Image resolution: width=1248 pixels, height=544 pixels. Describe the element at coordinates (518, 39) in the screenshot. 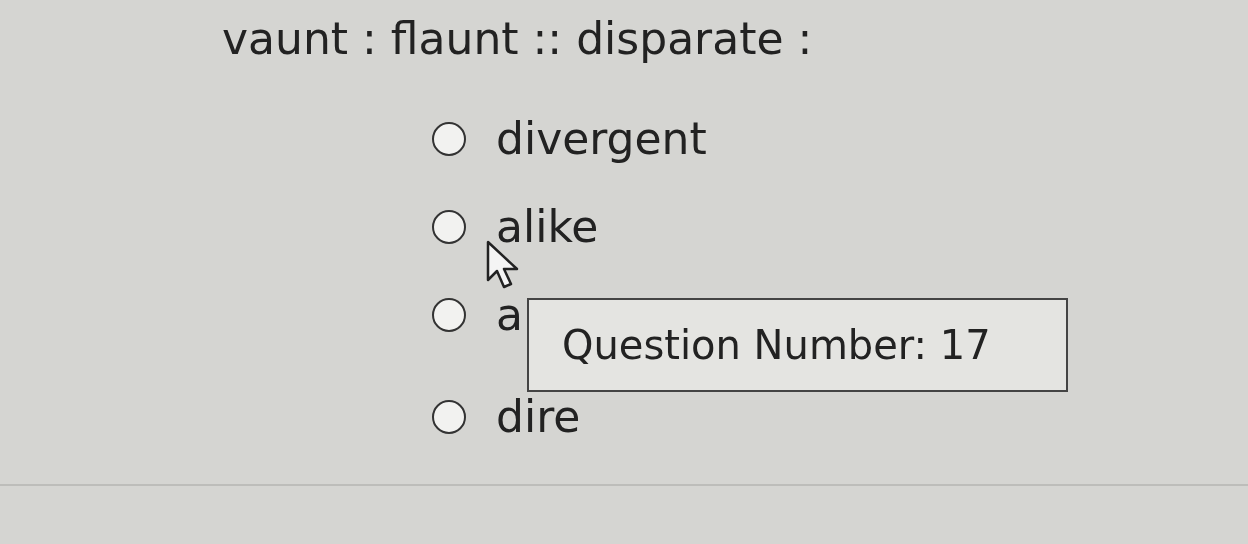

I see `question-text: vaunt : flaunt :: disparate :` at that location.